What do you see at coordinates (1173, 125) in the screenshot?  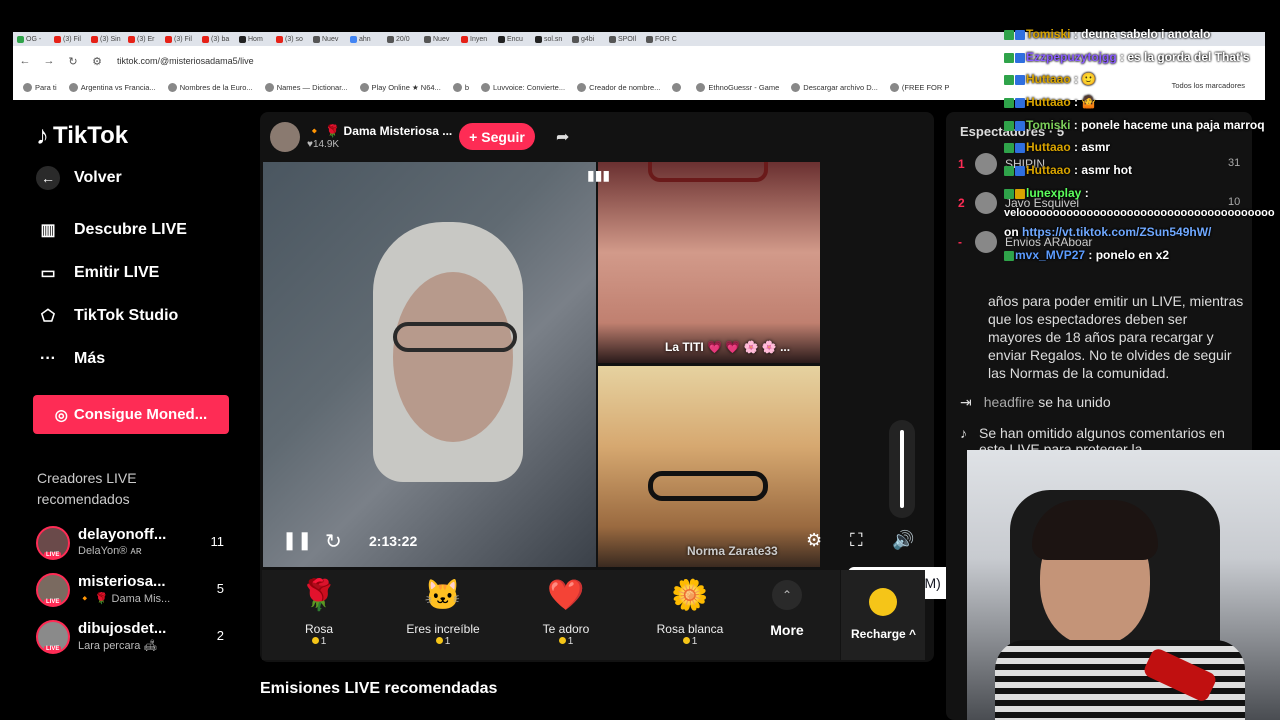 I see `overlay-message: ponele haceme una paja marroq` at bounding box center [1173, 125].